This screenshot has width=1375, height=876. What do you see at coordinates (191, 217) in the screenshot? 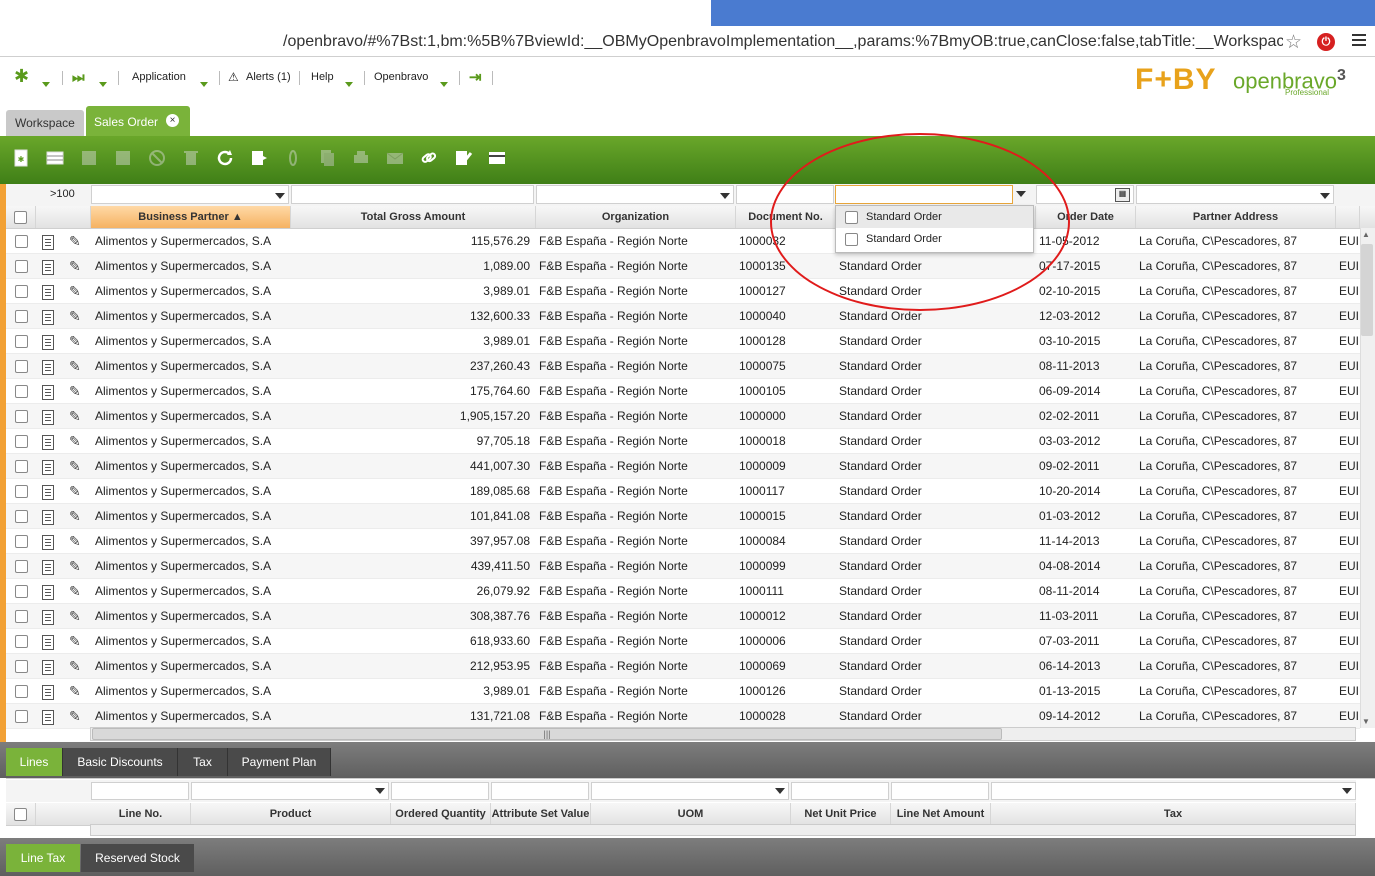
I see `header-business-partner: Business Partner ▲` at bounding box center [191, 217].